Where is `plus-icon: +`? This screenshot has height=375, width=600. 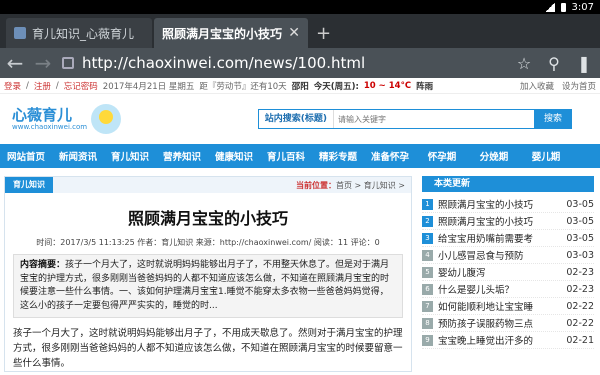
plus-icon: + is located at coordinates (324, 33).